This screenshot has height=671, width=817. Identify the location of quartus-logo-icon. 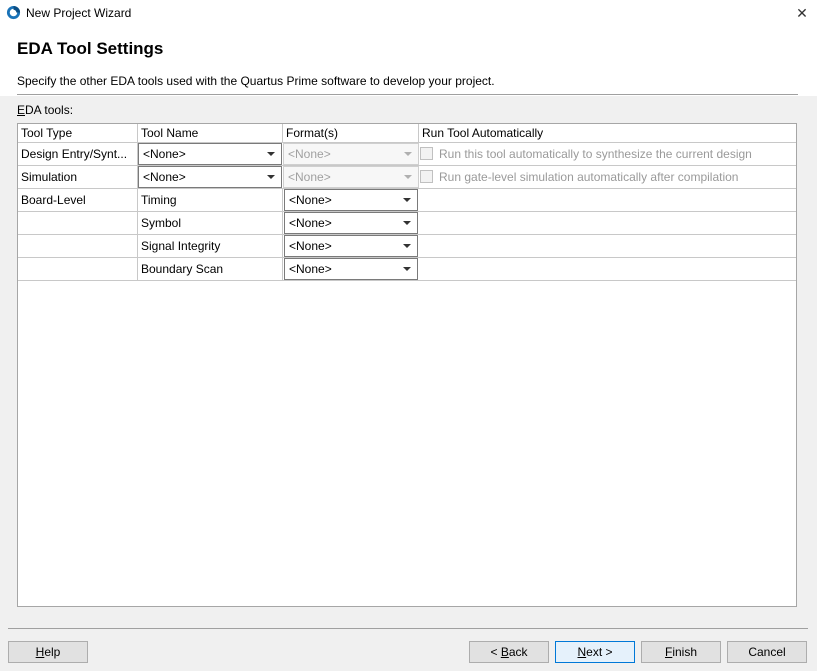
(13, 12).